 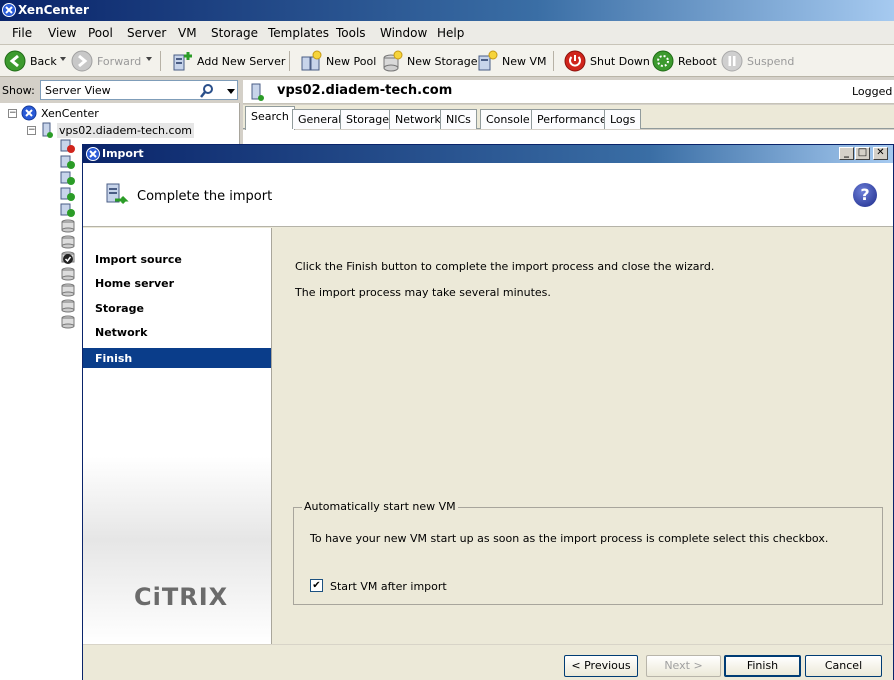 What do you see at coordinates (177, 358) in the screenshot?
I see `step-finish: Finish` at bounding box center [177, 358].